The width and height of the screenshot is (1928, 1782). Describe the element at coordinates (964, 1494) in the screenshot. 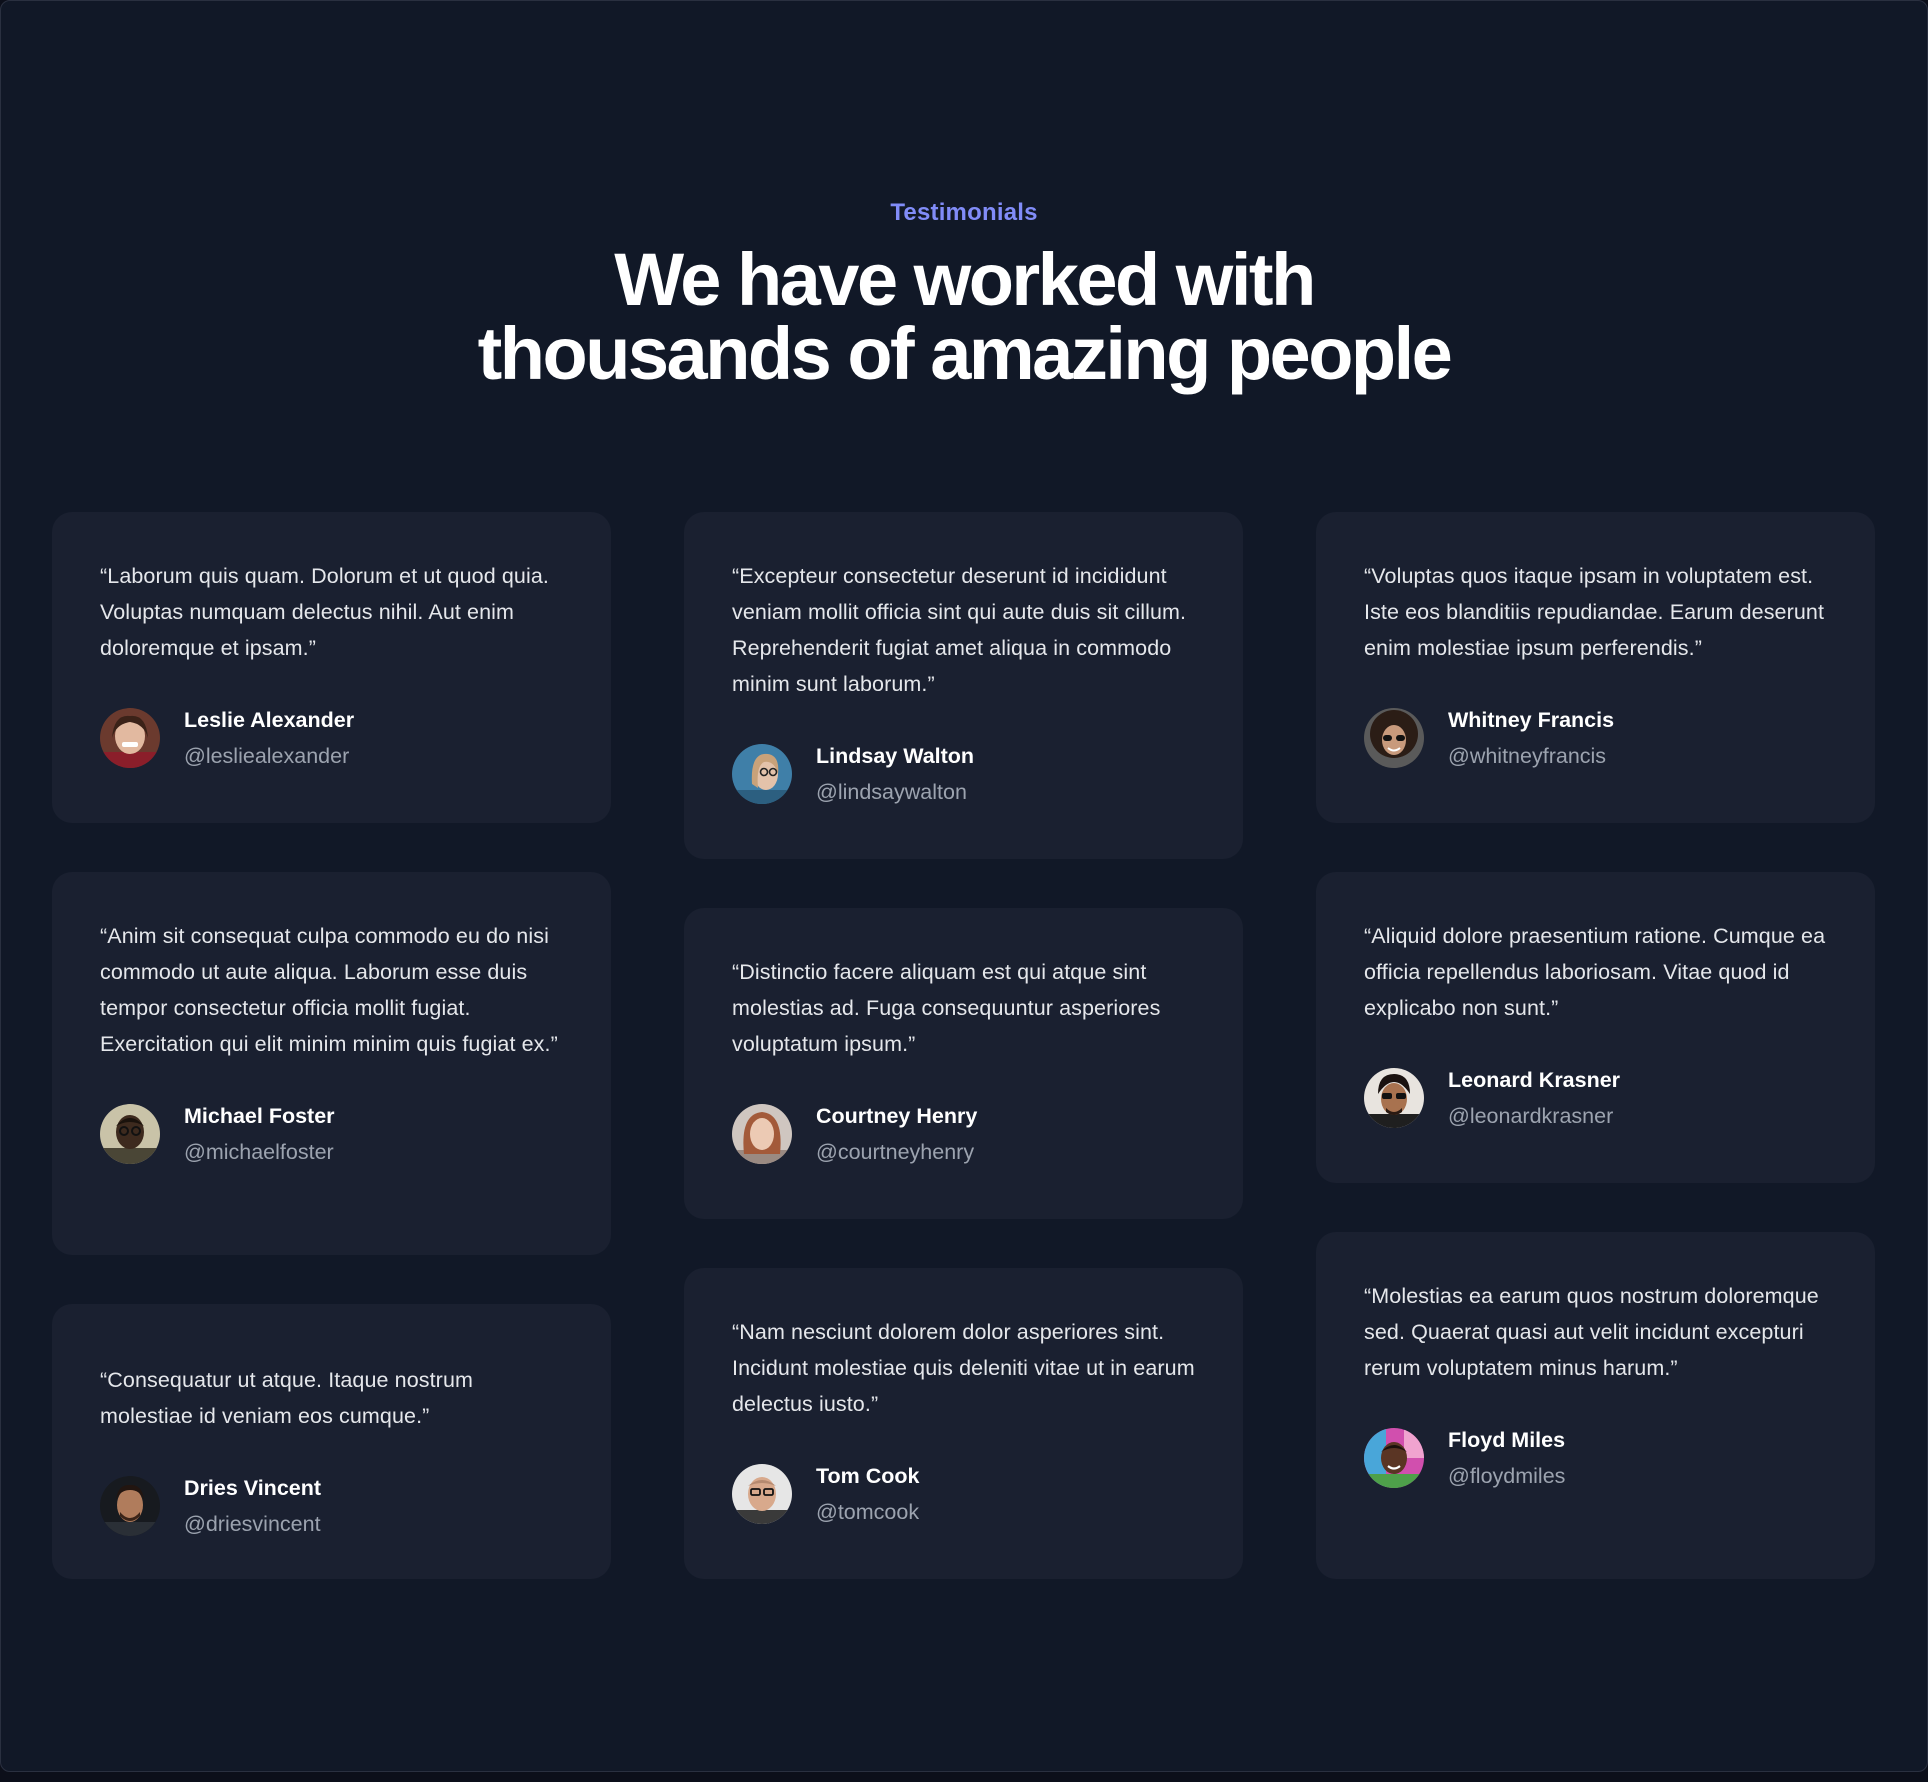

I see `testimonial-author: Tom Cook @tomcook` at that location.